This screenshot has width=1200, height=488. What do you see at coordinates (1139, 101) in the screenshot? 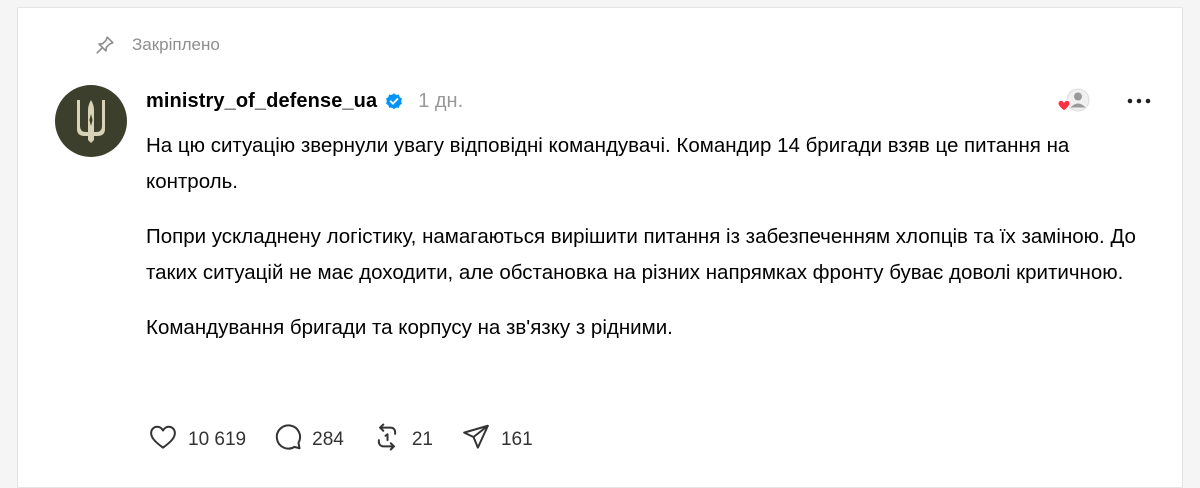
I see `more-options-icon` at bounding box center [1139, 101].